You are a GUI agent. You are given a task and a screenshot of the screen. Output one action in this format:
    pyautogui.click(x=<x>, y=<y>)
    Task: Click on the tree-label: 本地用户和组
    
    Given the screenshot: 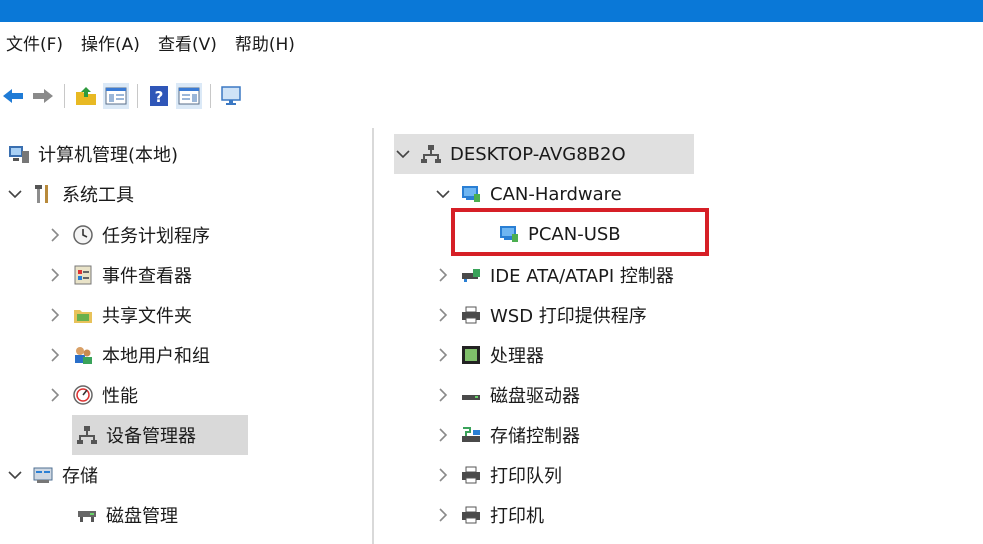 What is the action you would take?
    pyautogui.click(x=156, y=356)
    